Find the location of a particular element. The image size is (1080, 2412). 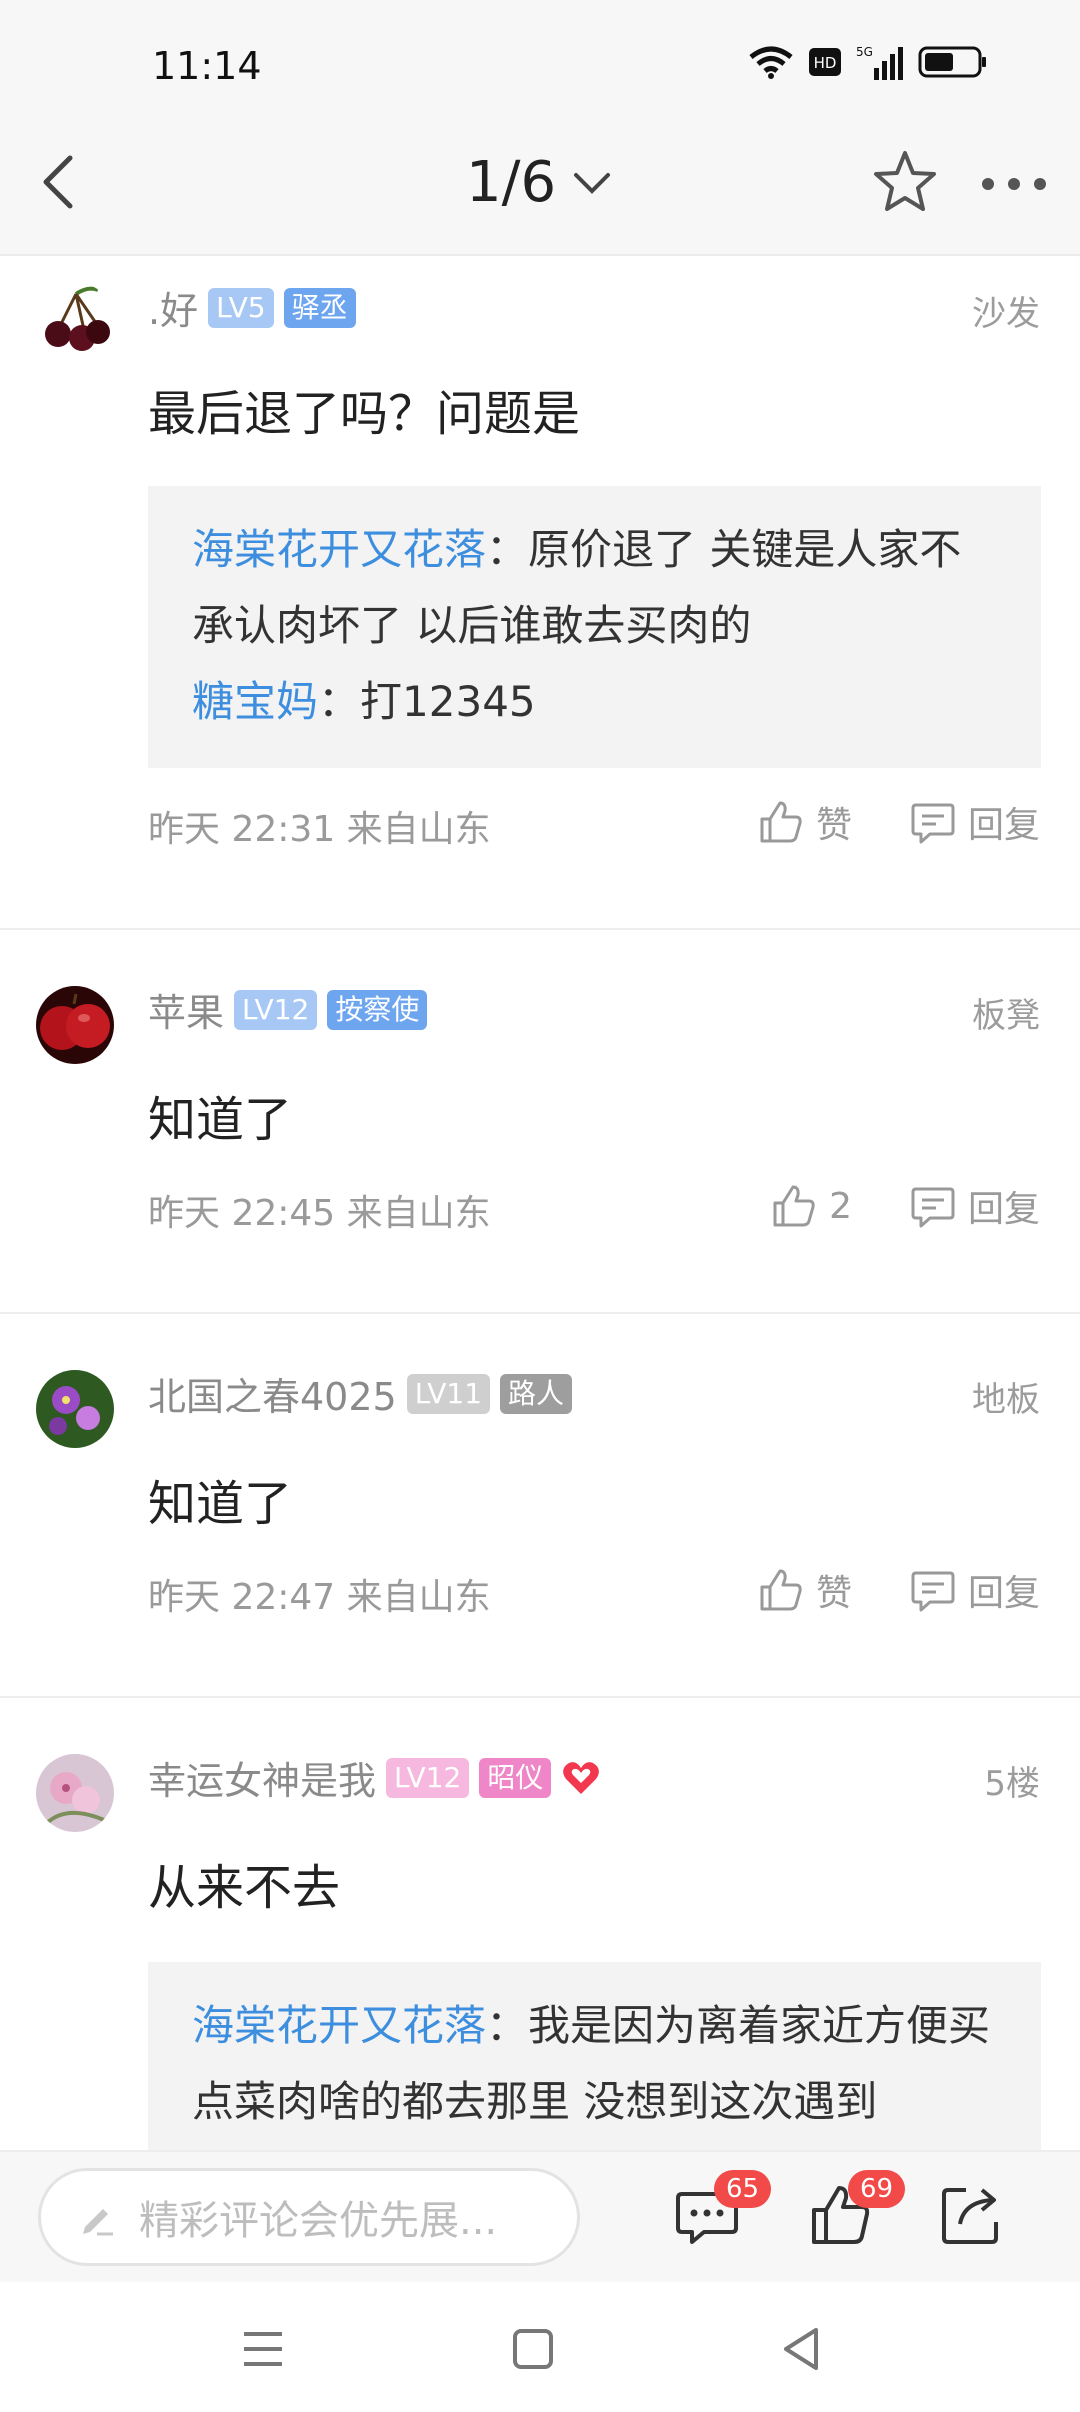

hd-icon: HD is located at coordinates (825, 62).